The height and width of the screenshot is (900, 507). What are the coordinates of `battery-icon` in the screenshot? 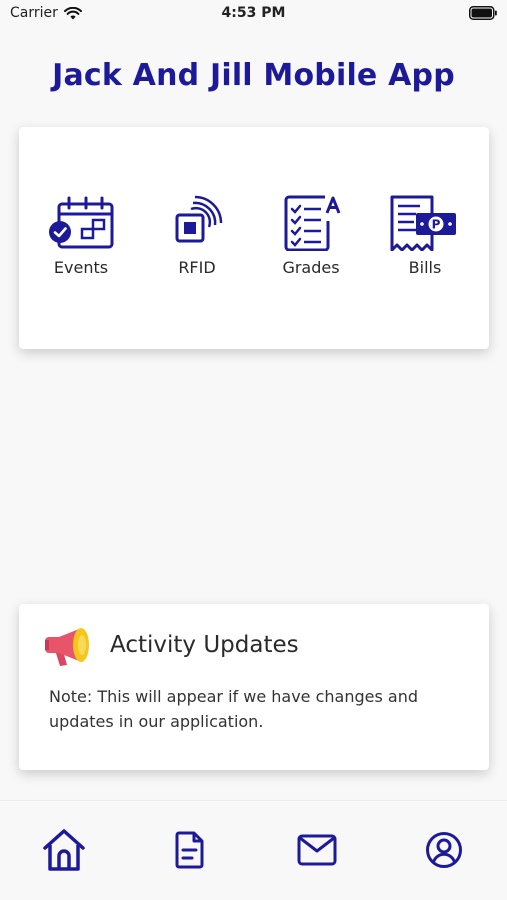 It's located at (483, 13).